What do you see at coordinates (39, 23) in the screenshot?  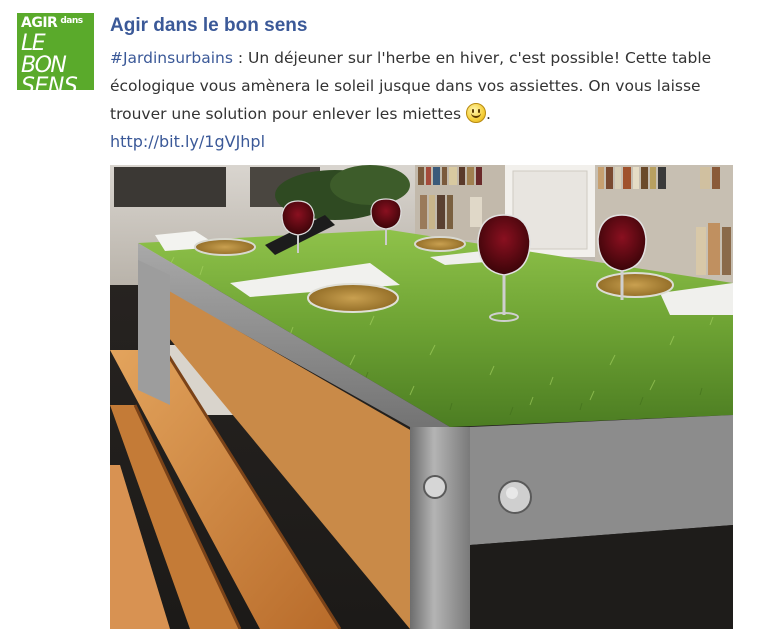 I see `avatar-text-agir: AGIR` at bounding box center [39, 23].